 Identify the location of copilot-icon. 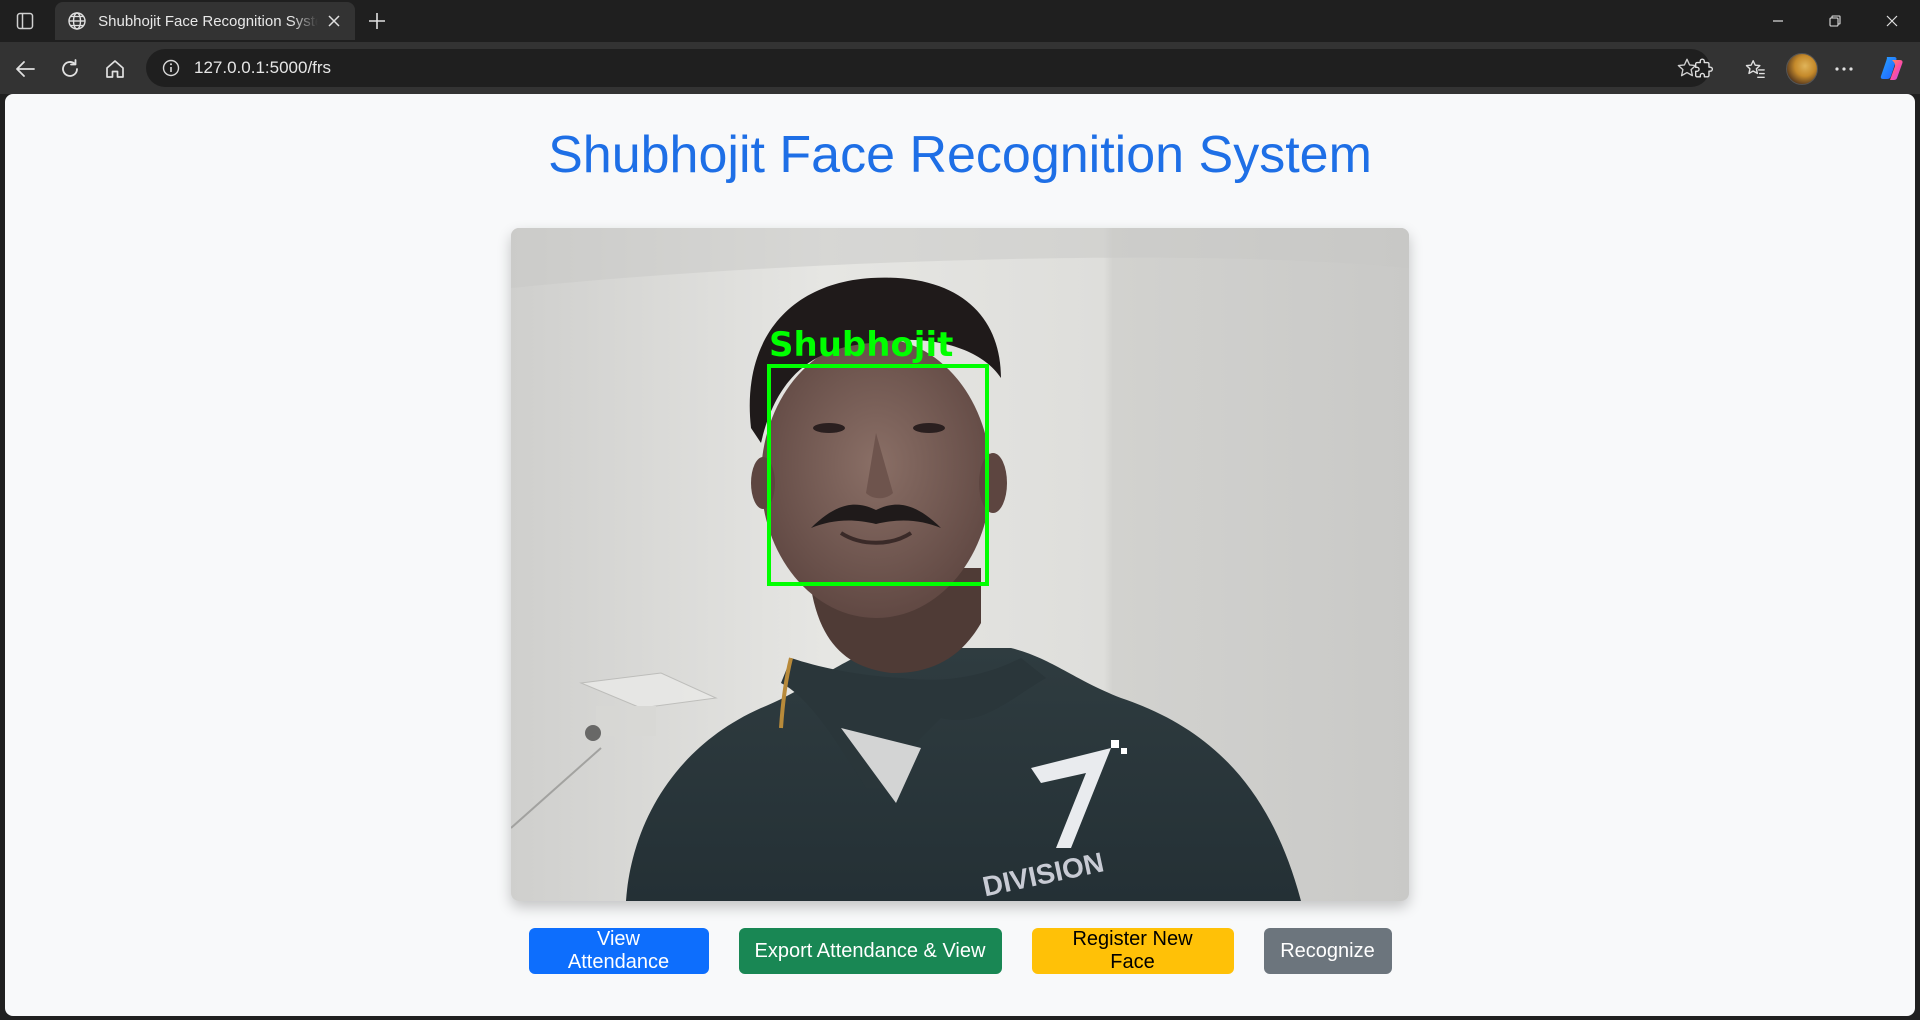
(1892, 68).